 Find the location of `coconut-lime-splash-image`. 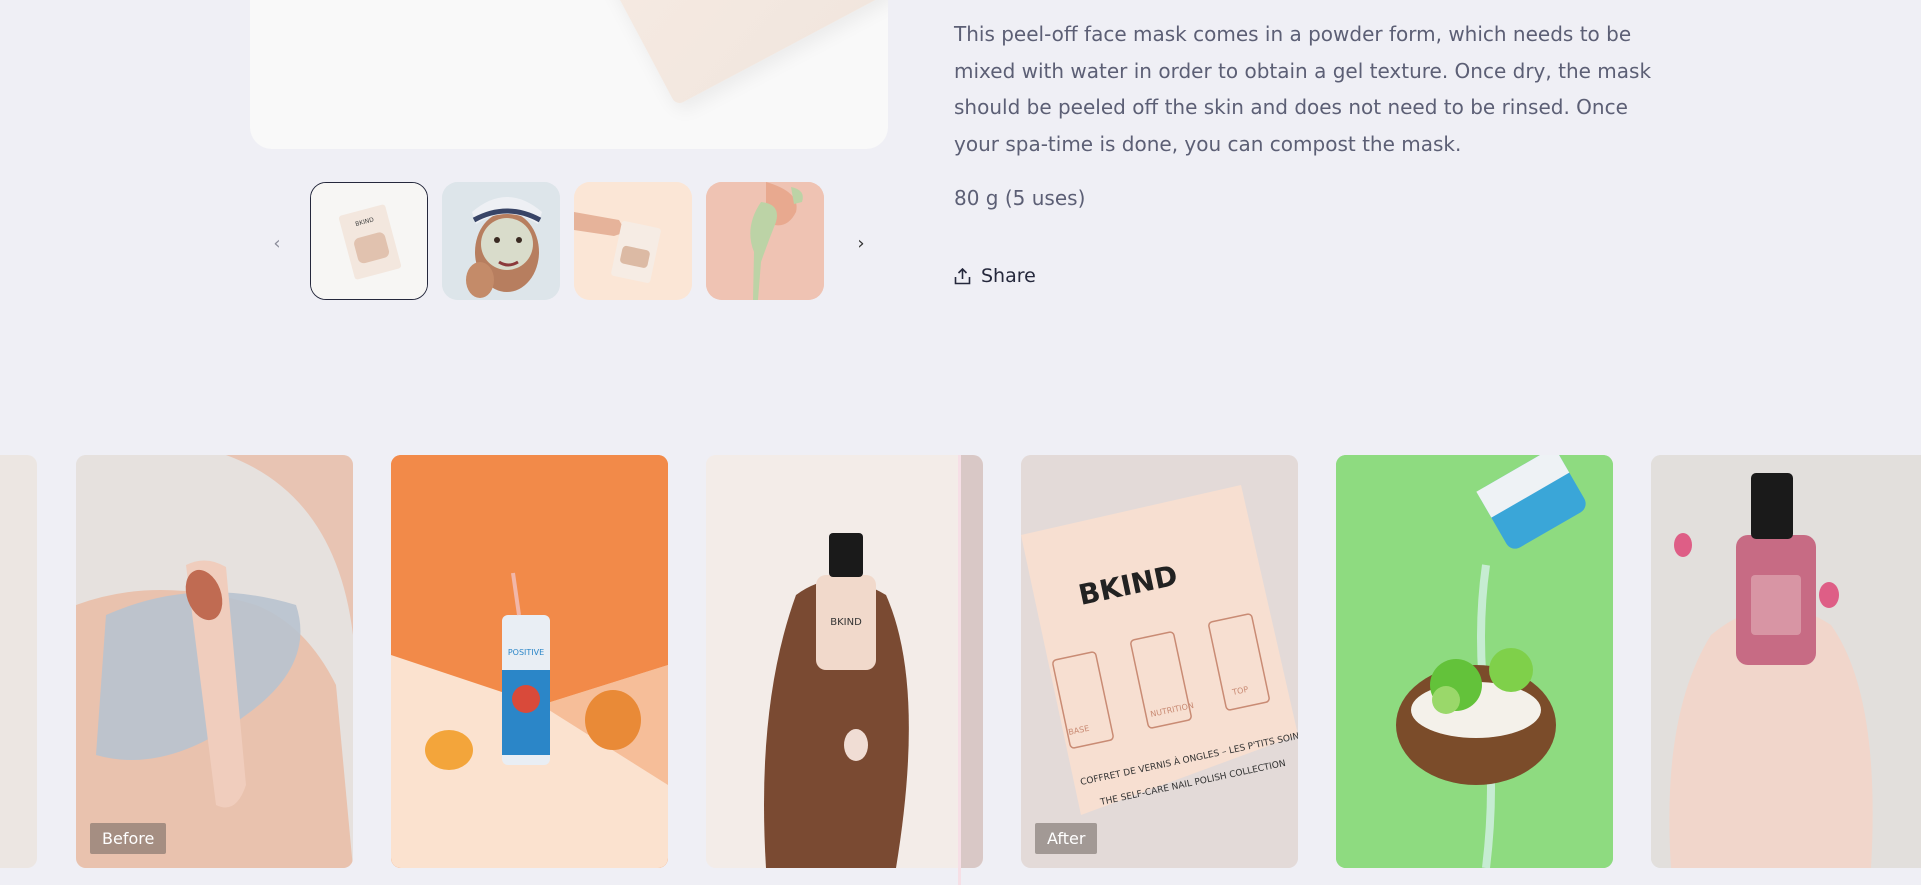

coconut-lime-splash-image is located at coordinates (1474, 661).